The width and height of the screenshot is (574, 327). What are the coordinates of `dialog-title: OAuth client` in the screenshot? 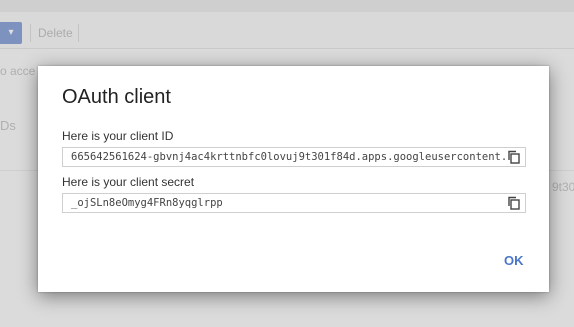 It's located at (116, 97).